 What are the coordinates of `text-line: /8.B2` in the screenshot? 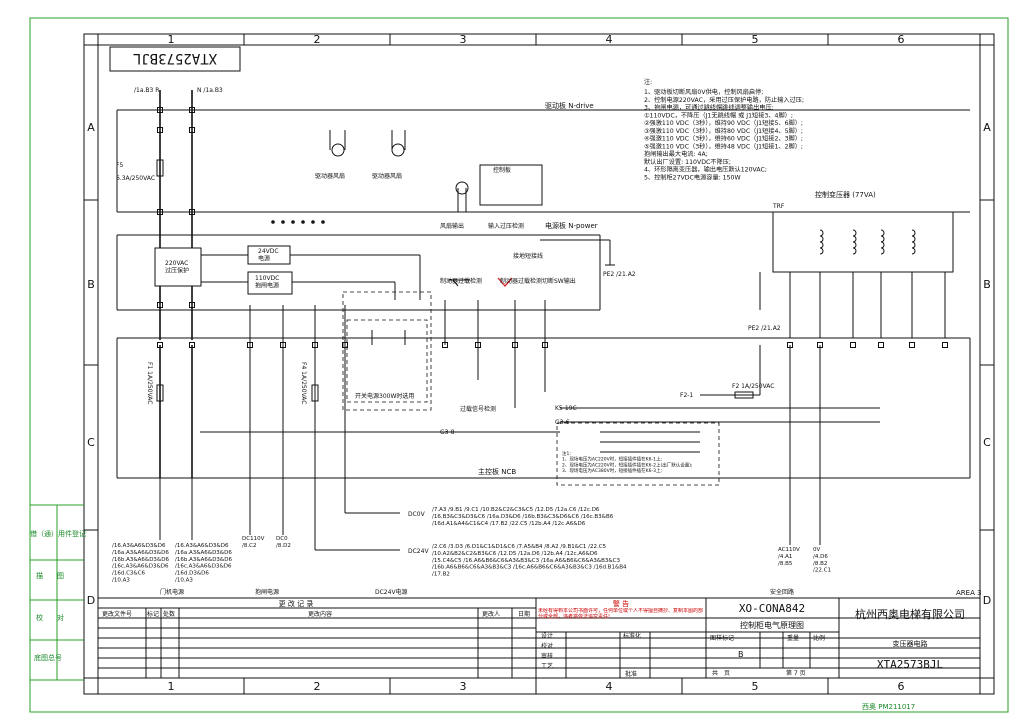 It's located at (820, 564).